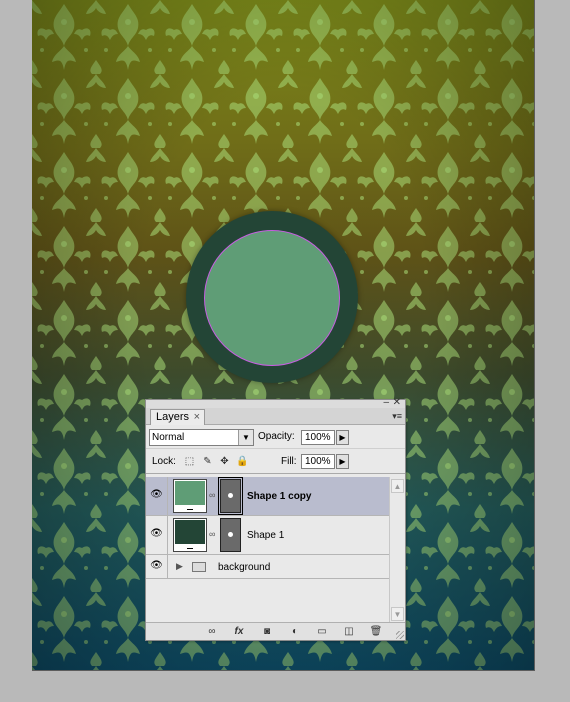  What do you see at coordinates (386, 403) in the screenshot?
I see `minimize-icon: –` at bounding box center [386, 403].